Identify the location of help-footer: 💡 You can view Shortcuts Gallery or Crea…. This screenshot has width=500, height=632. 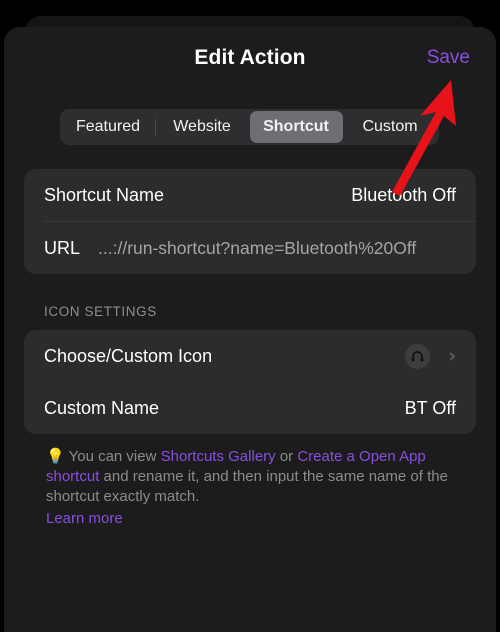
(250, 481).